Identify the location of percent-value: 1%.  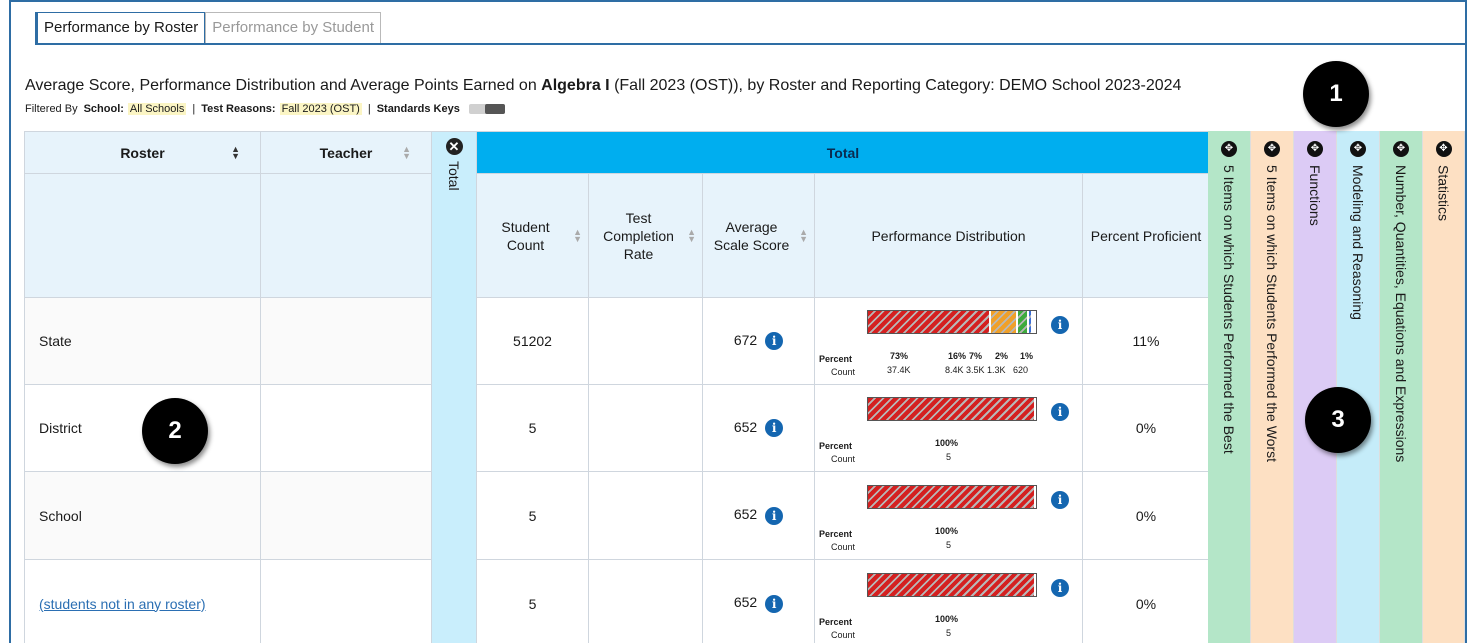
(1027, 356).